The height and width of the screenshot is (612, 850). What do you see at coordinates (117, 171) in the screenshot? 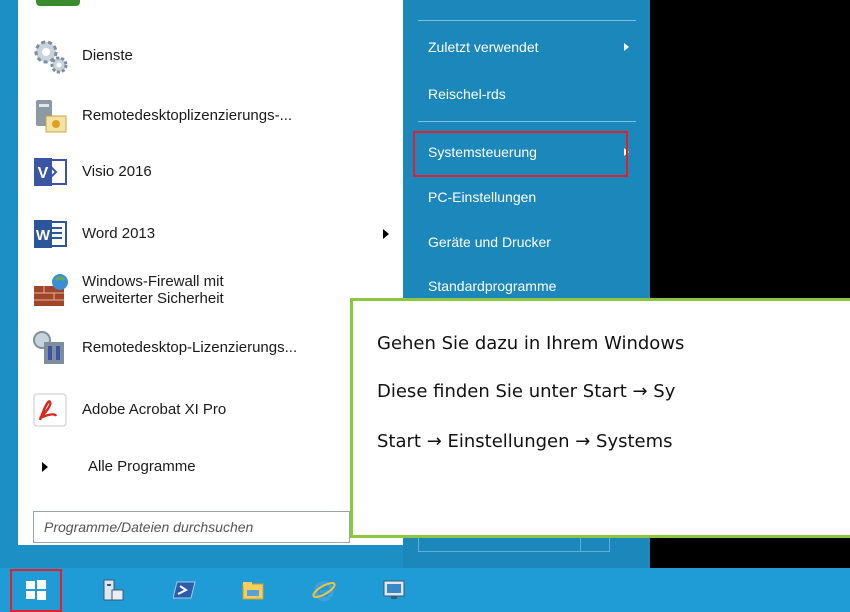
I see `app-label: Visio 2016` at bounding box center [117, 171].